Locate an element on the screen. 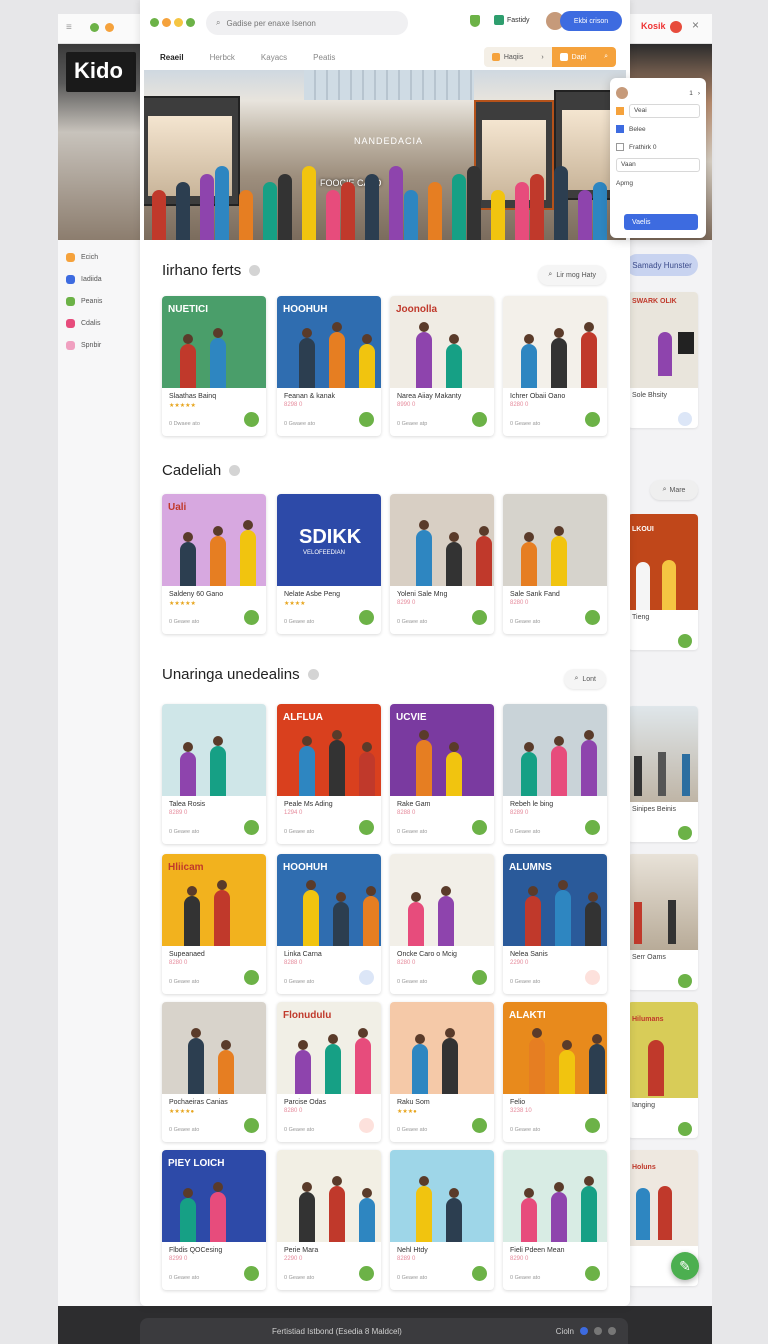  menu-icon: ≡ is located at coordinates (69, 27).